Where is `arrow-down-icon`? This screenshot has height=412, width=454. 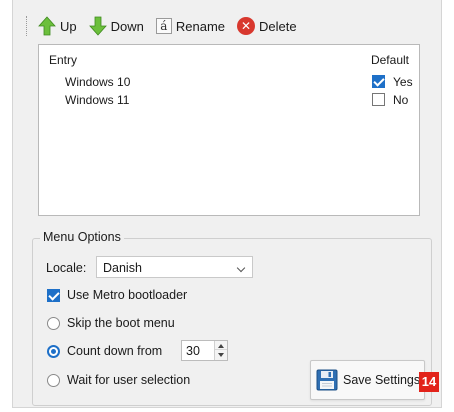
arrow-down-icon is located at coordinates (97, 26).